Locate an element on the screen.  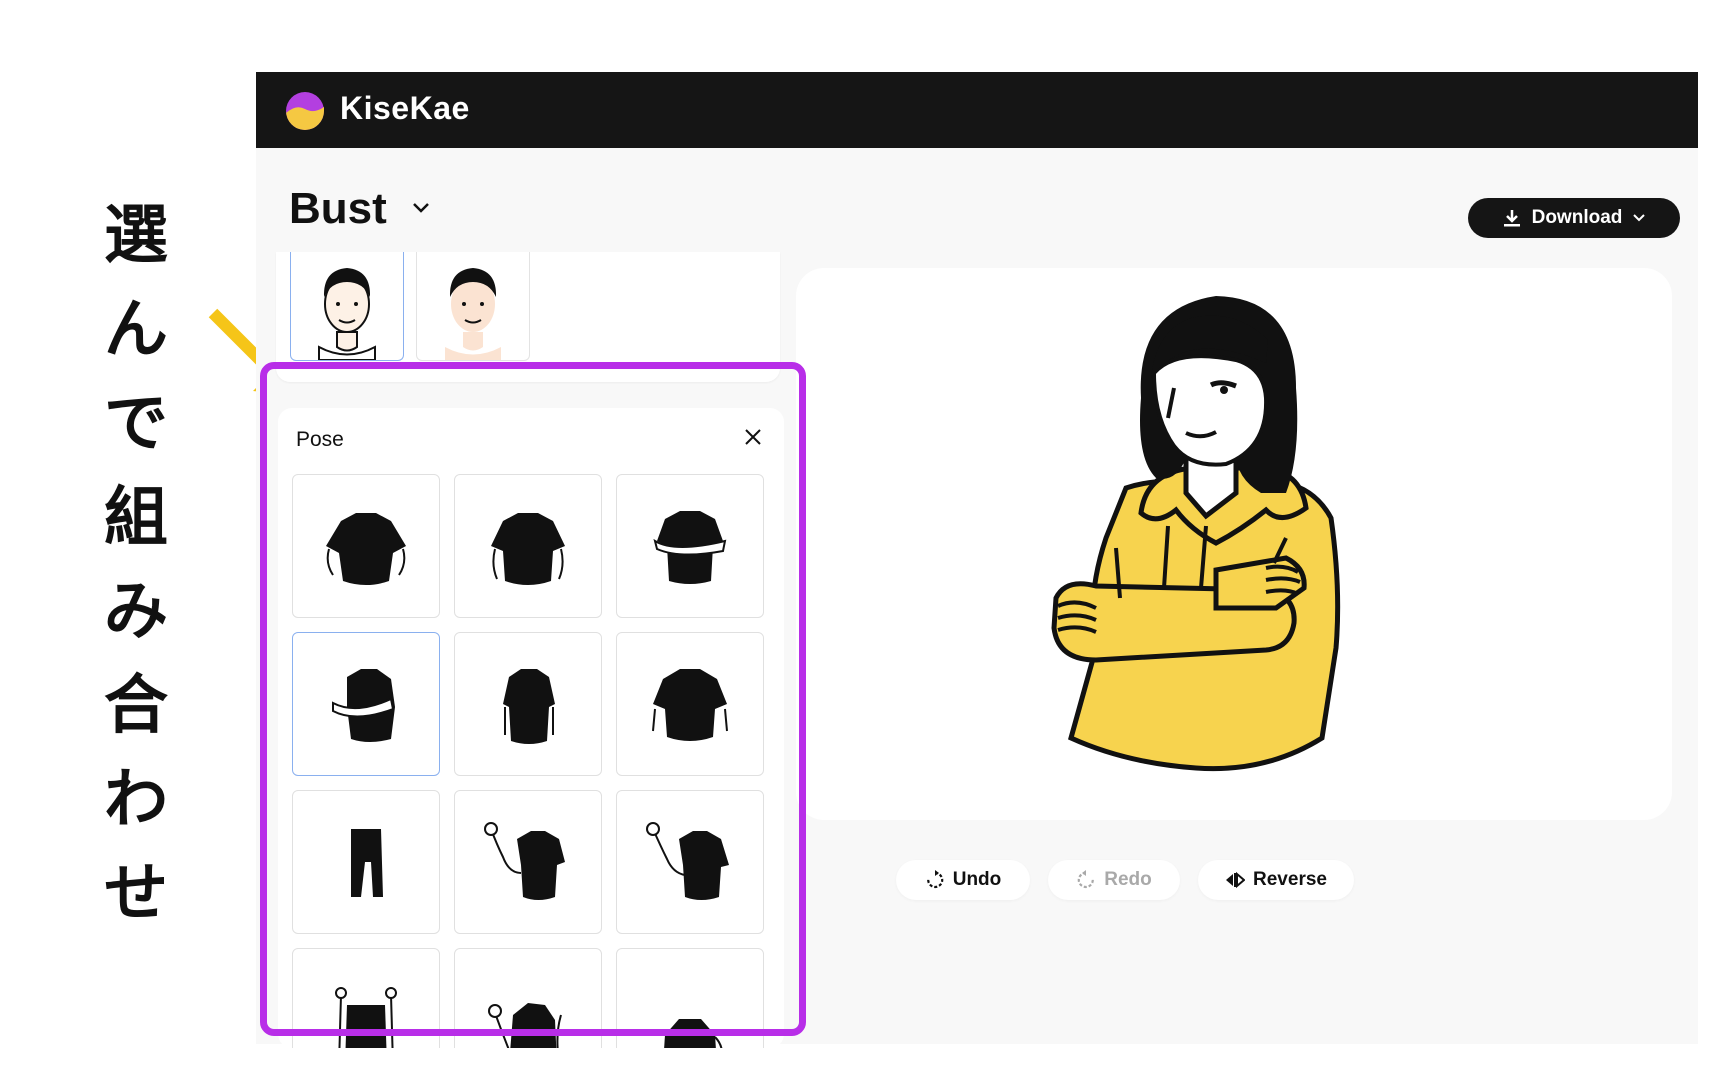
caption-char: み is located at coordinates (136, 612).